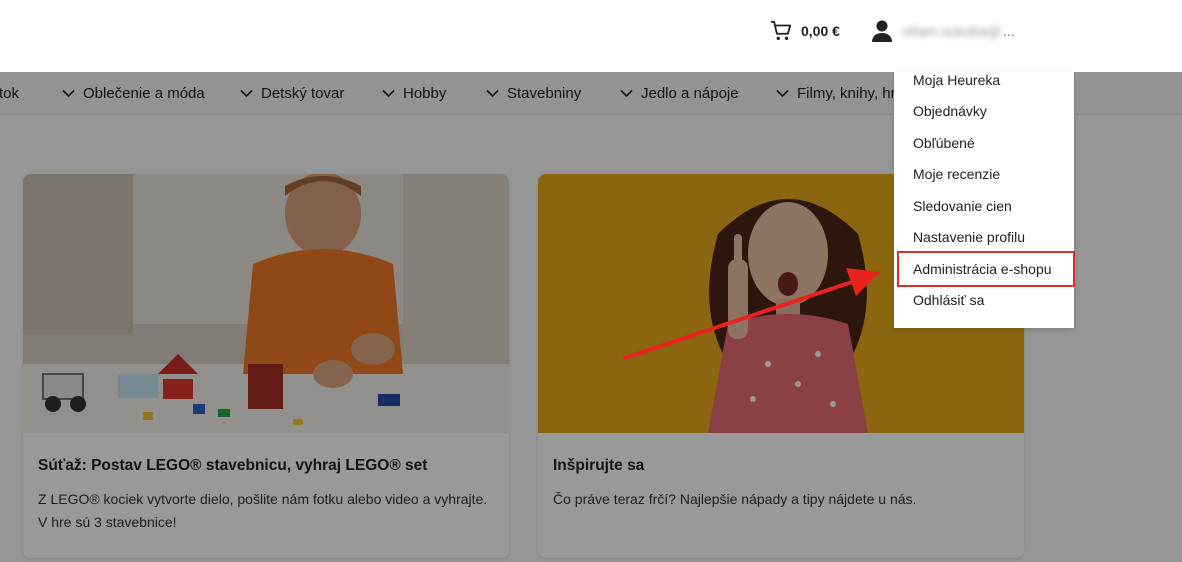 Image resolution: width=1182 pixels, height=562 pixels. Describe the element at coordinates (982, 269) in the screenshot. I see `menu-item-administracia-eshopu: Administrácia e-shopu` at that location.